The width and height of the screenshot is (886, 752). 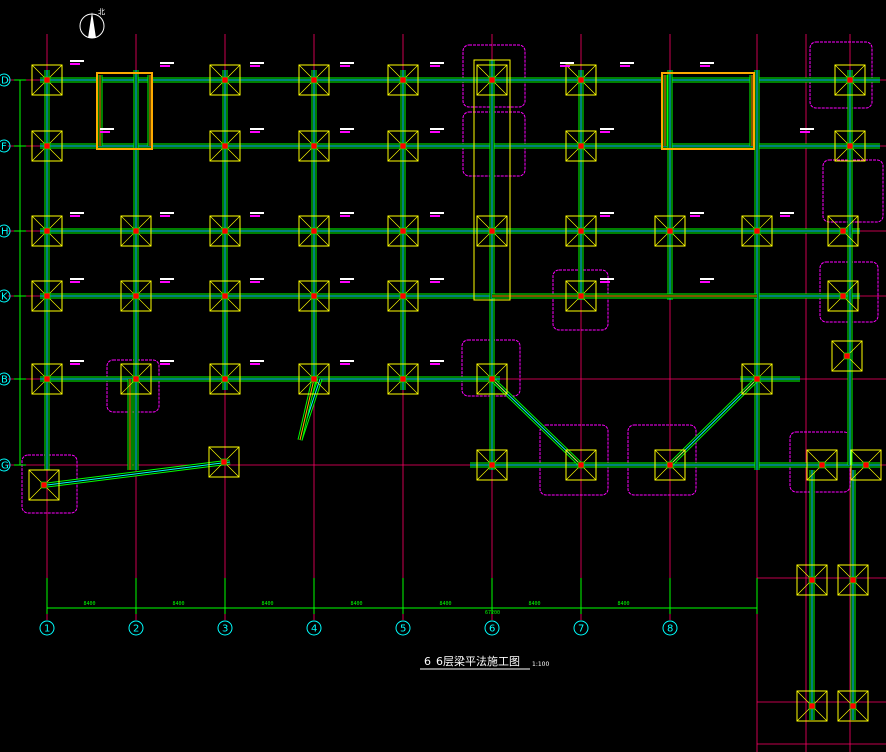 I want to click on axis-bubble-row-label-H: H, so click(x=5, y=232).